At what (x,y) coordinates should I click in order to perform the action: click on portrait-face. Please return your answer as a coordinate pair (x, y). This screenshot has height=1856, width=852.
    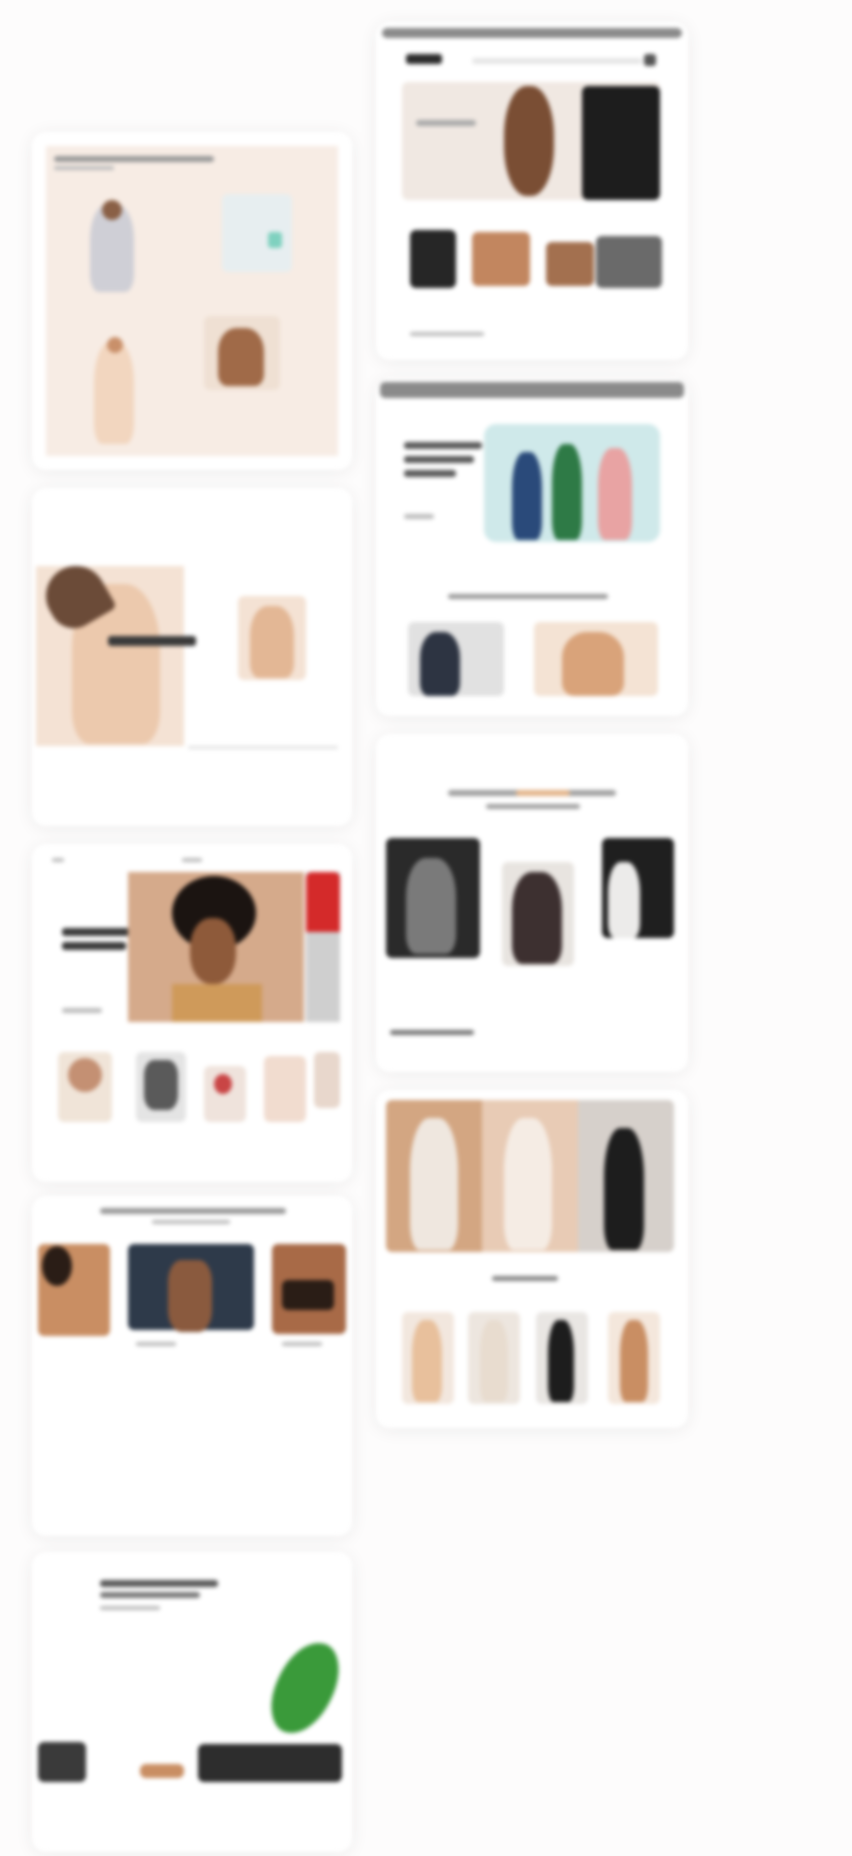
    Looking at the image, I should click on (213, 951).